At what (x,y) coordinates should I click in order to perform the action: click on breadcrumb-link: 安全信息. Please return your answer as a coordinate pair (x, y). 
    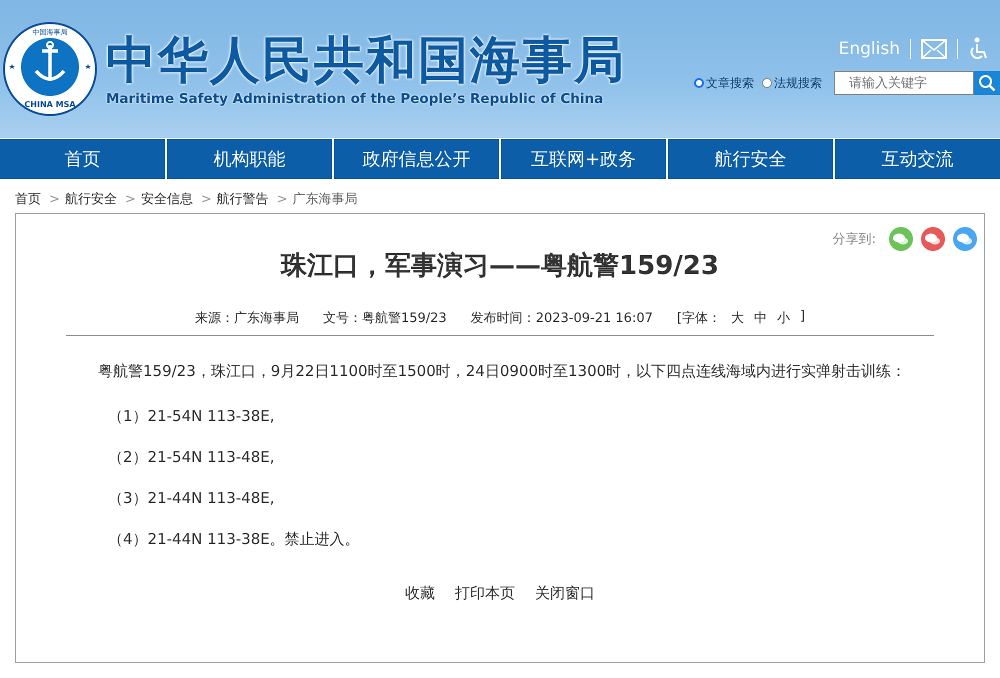
    Looking at the image, I should click on (166, 199).